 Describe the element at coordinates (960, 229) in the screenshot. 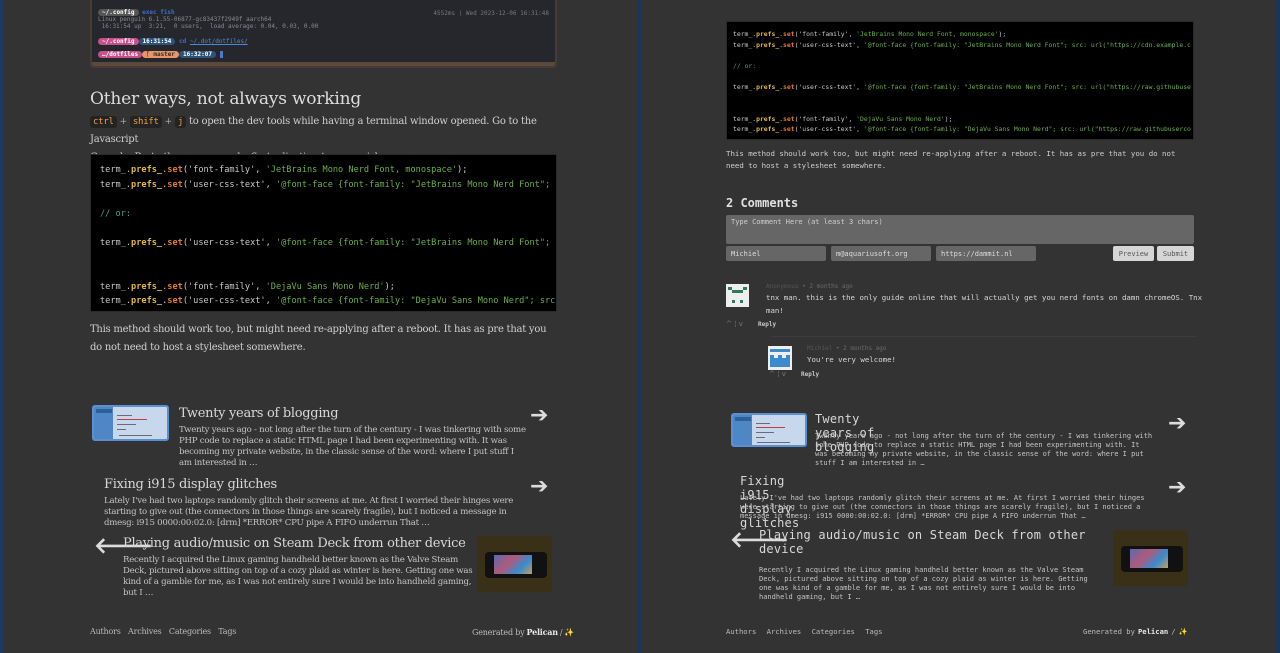

I see `comment-textarea` at that location.